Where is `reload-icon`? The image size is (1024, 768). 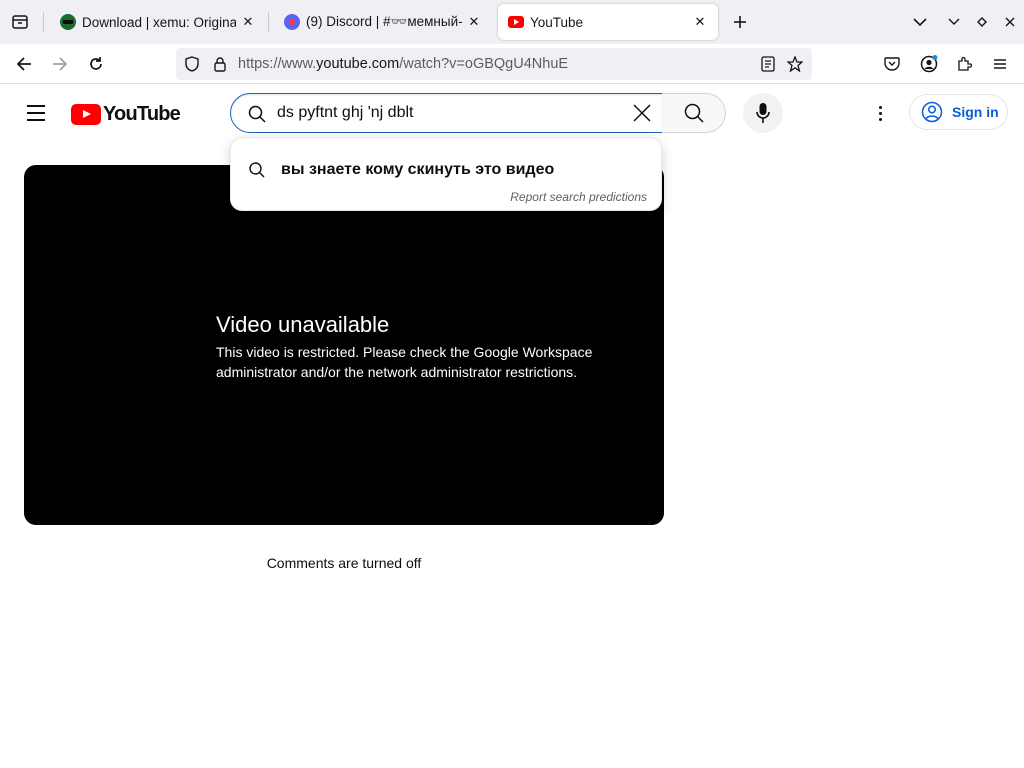 reload-icon is located at coordinates (96, 64).